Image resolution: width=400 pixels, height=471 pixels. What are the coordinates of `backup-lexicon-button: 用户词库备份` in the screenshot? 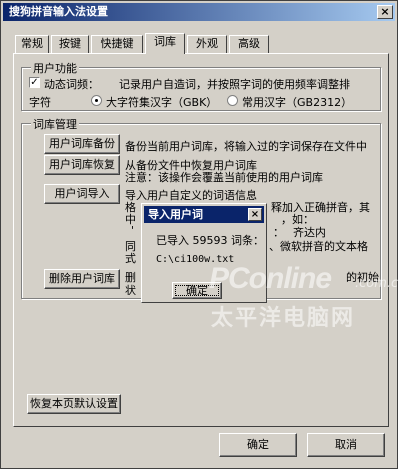 It's located at (82, 144).